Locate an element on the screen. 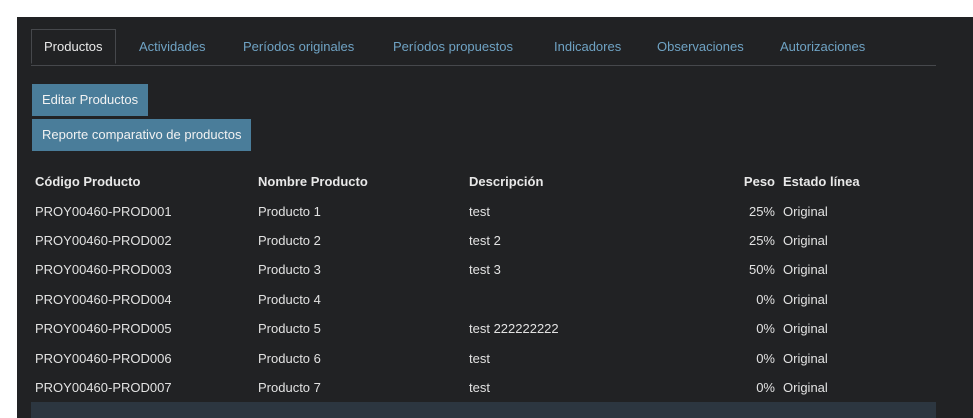 The width and height of the screenshot is (973, 418). cell-code: PROY00460-PROD003 is located at coordinates (103, 269).